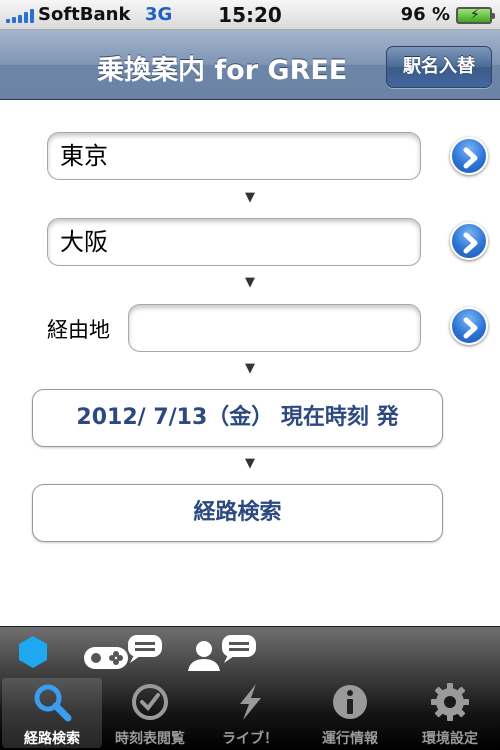  I want to click on magnifier-icon, so click(53, 703).